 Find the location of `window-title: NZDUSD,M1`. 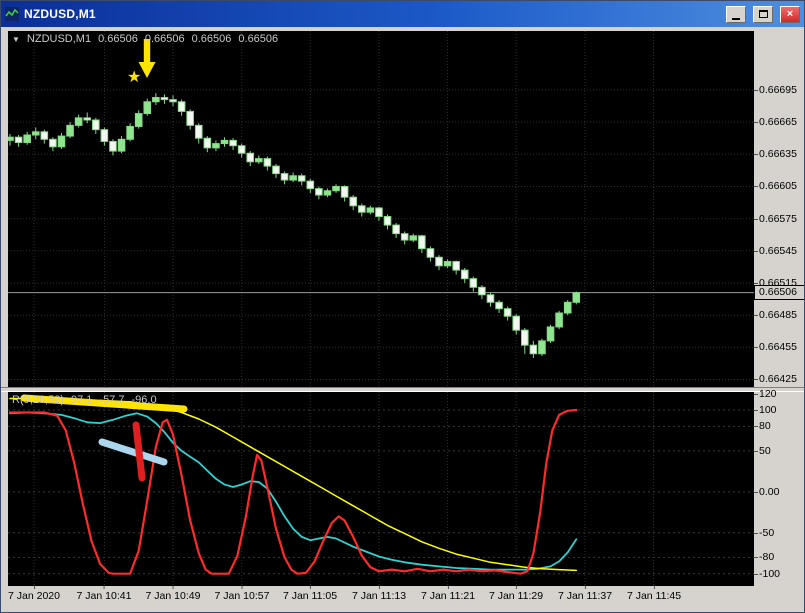

window-title: NZDUSD,M1 is located at coordinates (60, 14).